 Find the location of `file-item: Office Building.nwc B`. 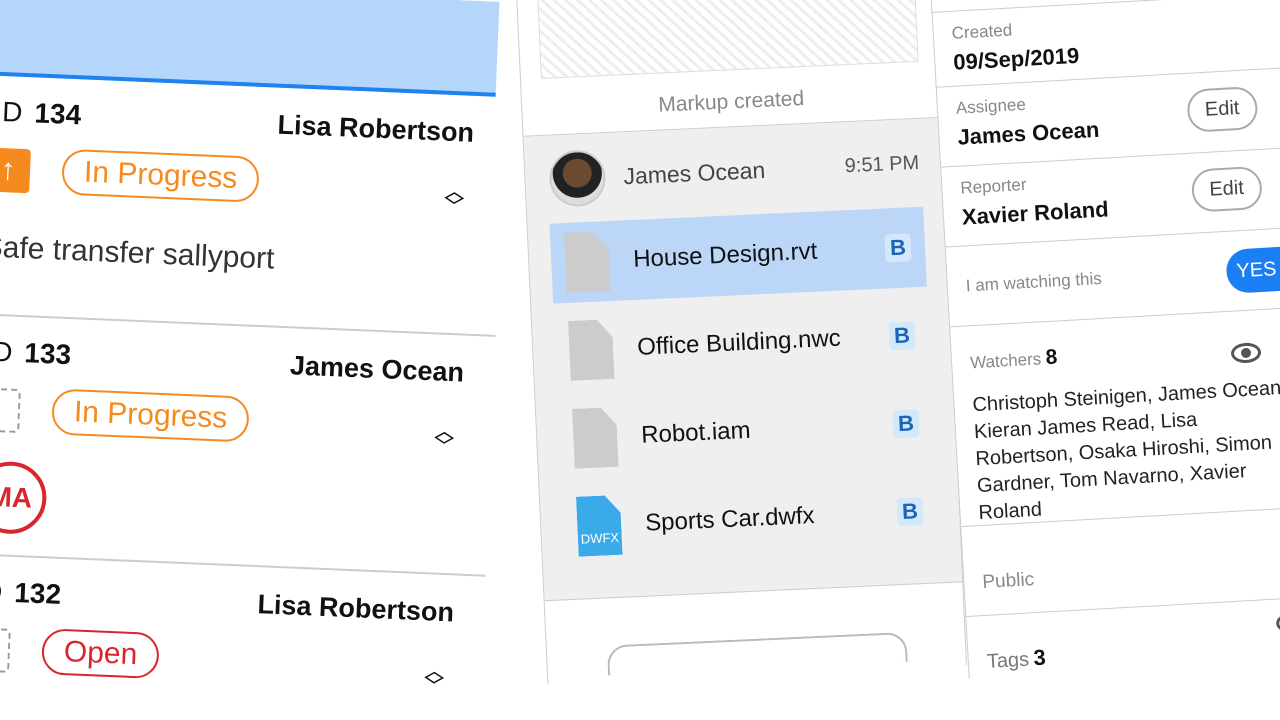

file-item: Office Building.nwc B is located at coordinates (742, 343).